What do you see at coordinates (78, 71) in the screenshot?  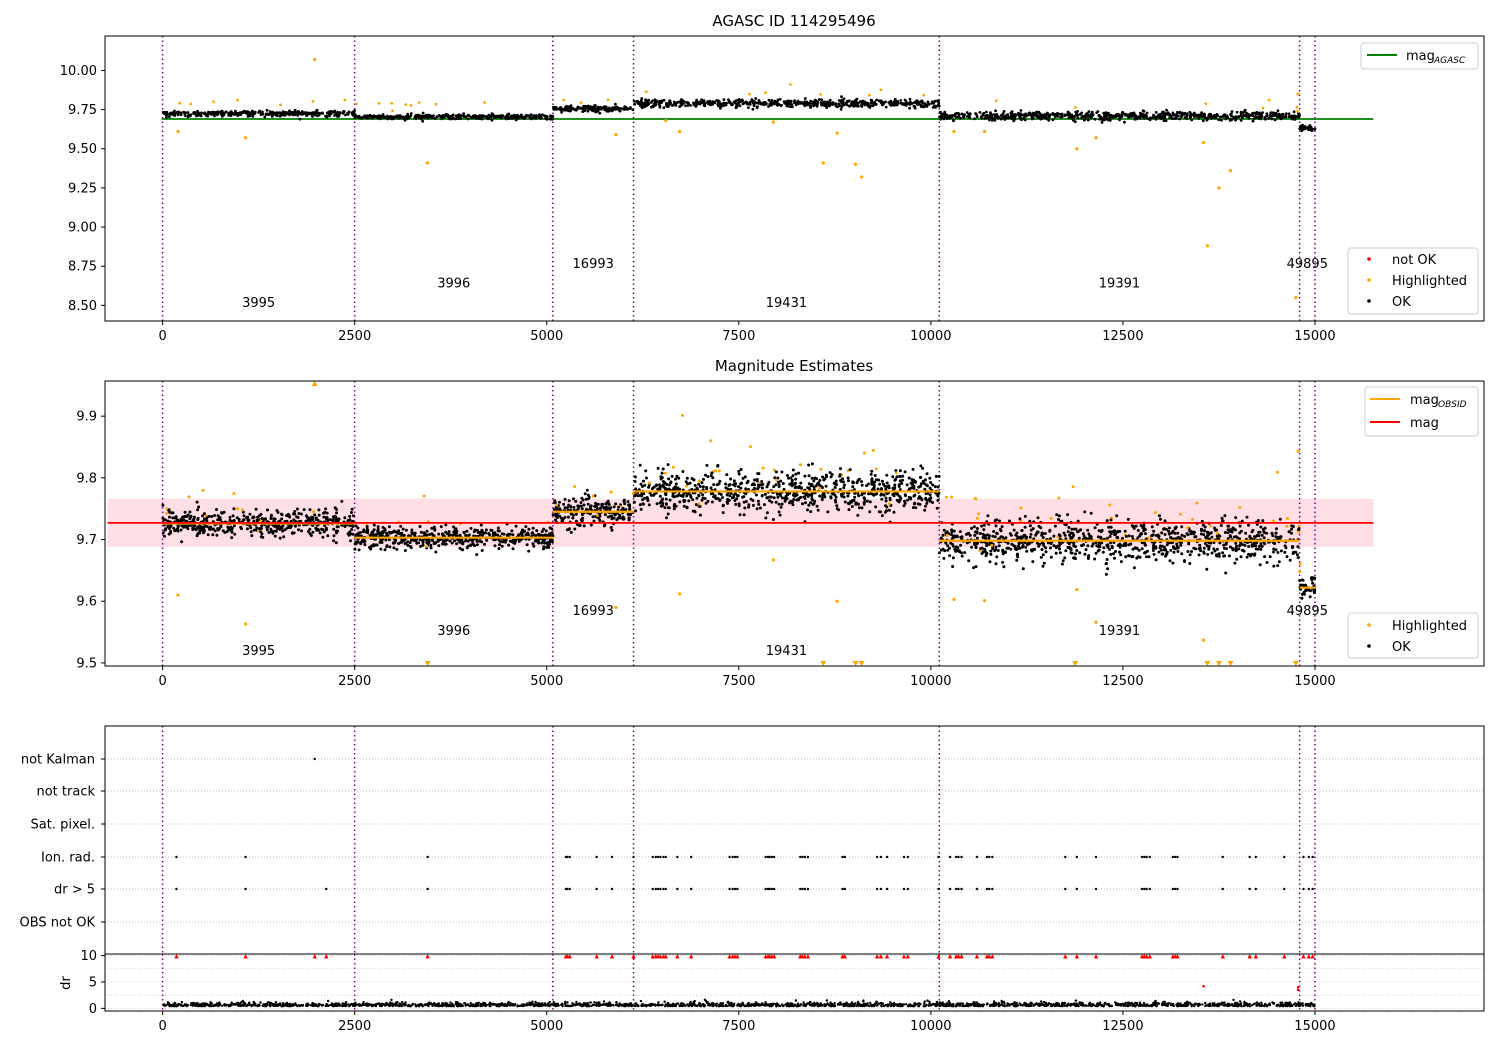 I see `y-tick-label: 10.00` at bounding box center [78, 71].